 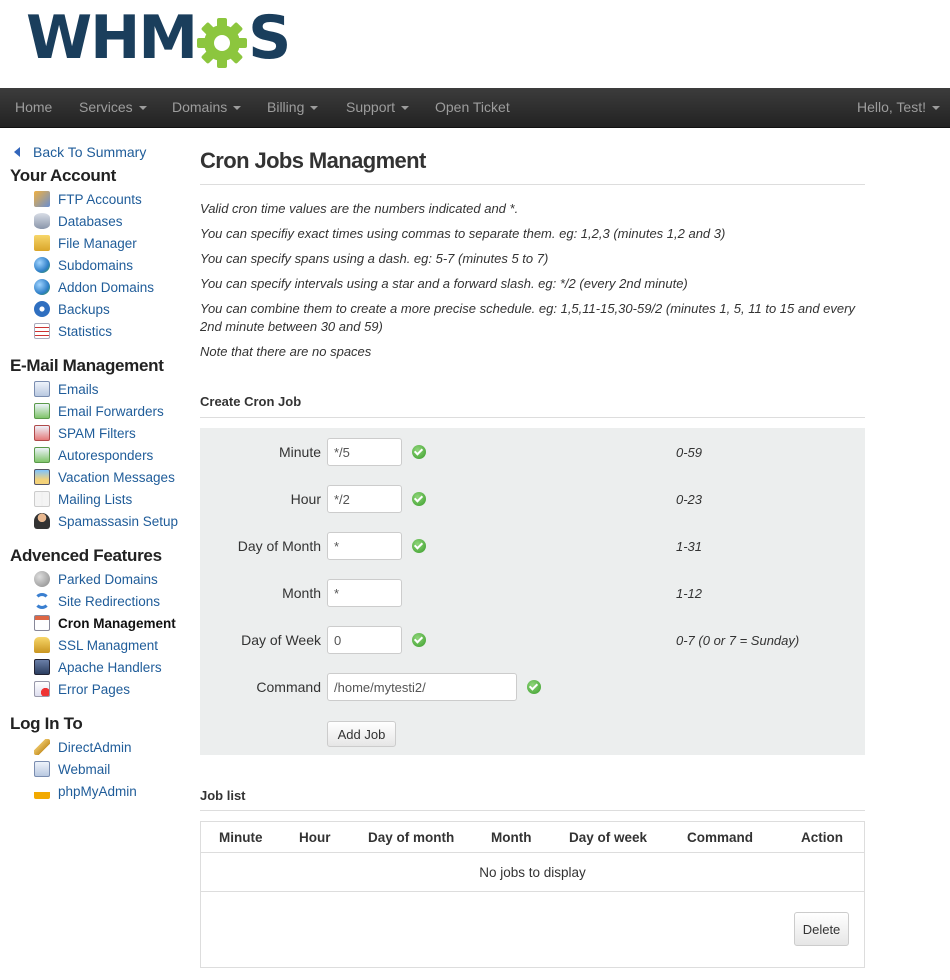 What do you see at coordinates (42, 199) in the screenshot?
I see `ftp-accounts-icon` at bounding box center [42, 199].